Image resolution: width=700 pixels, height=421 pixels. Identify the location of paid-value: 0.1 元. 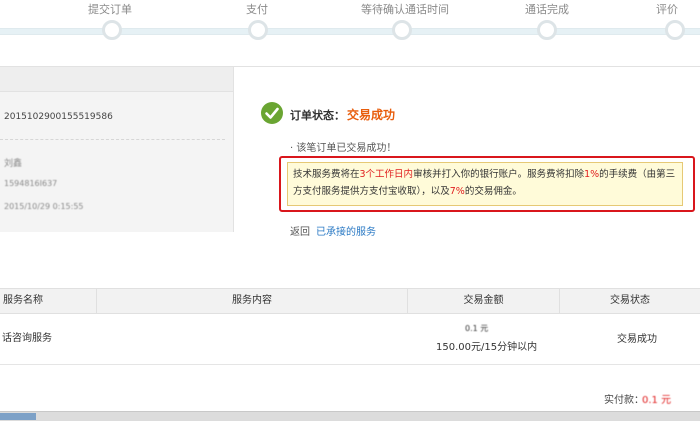
(657, 400).